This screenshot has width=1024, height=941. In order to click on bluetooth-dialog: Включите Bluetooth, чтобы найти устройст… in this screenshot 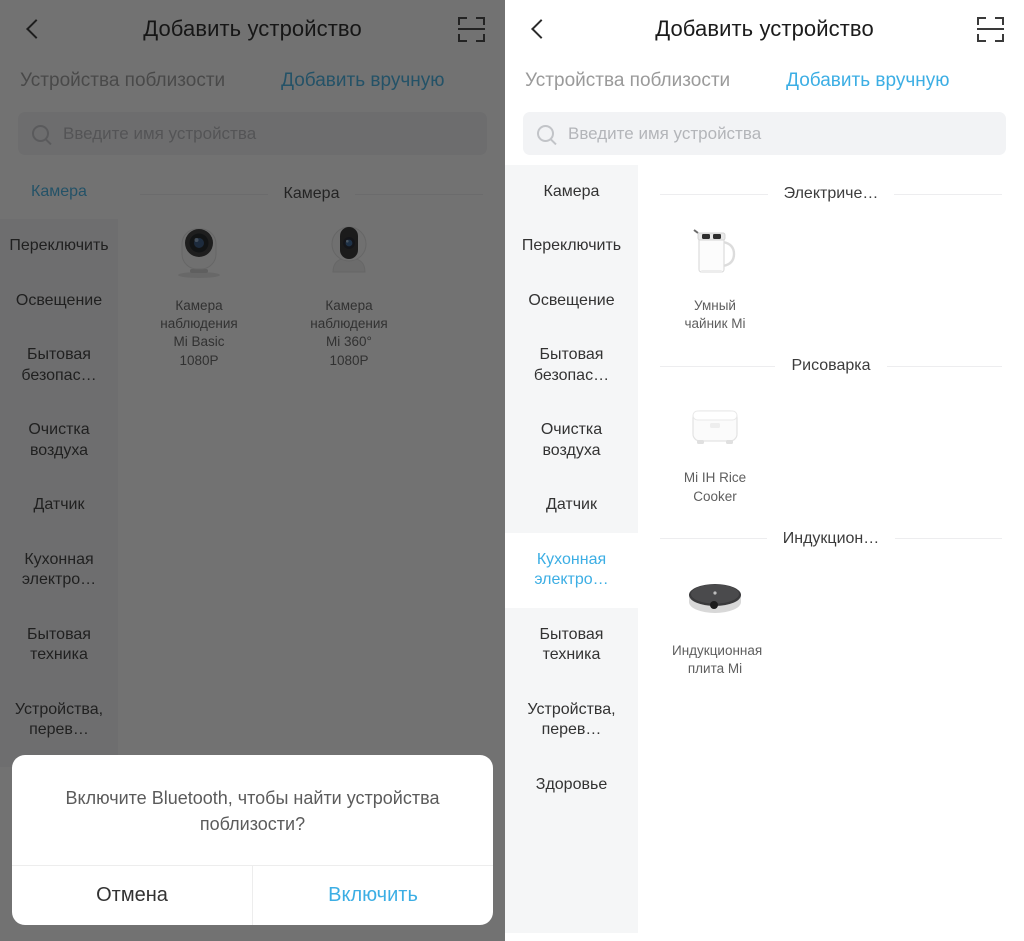, I will do `click(252, 839)`.